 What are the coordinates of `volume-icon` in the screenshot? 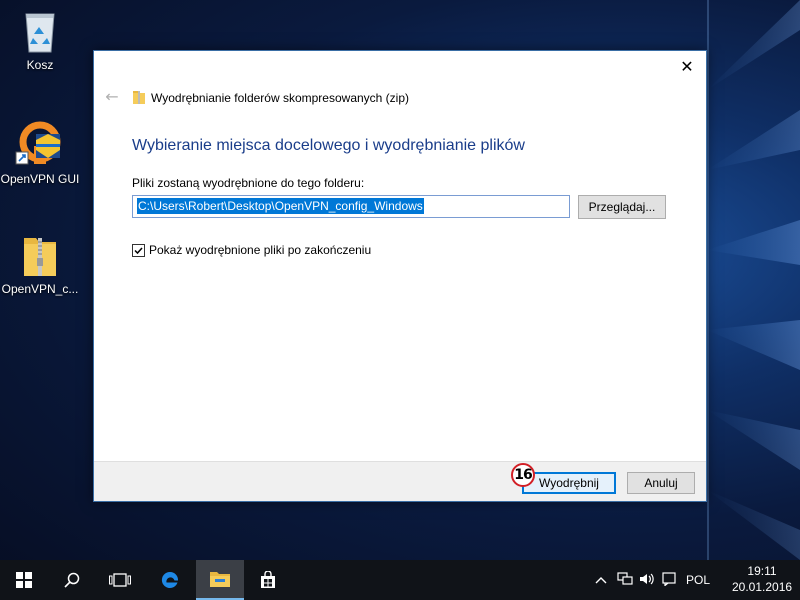 It's located at (647, 578).